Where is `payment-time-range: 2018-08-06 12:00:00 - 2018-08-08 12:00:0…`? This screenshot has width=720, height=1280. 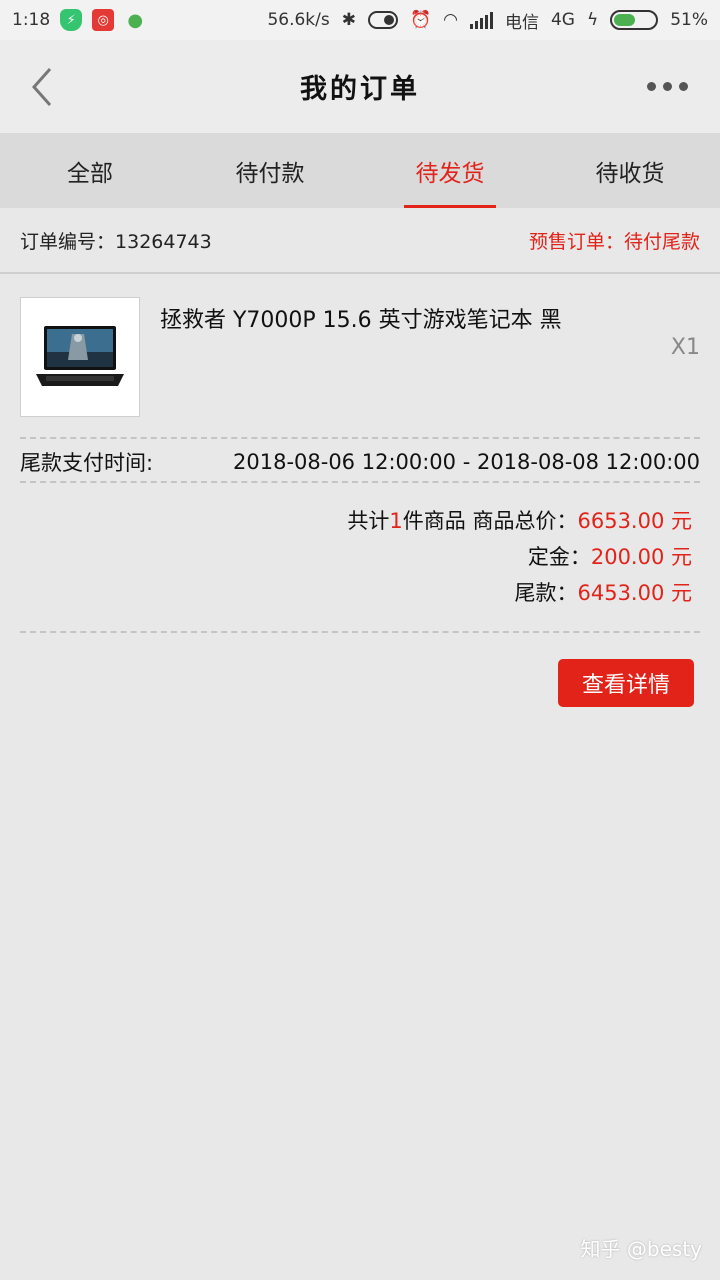 payment-time-range: 2018-08-06 12:00:00 - 2018-08-08 12:00:0… is located at coordinates (466, 462).